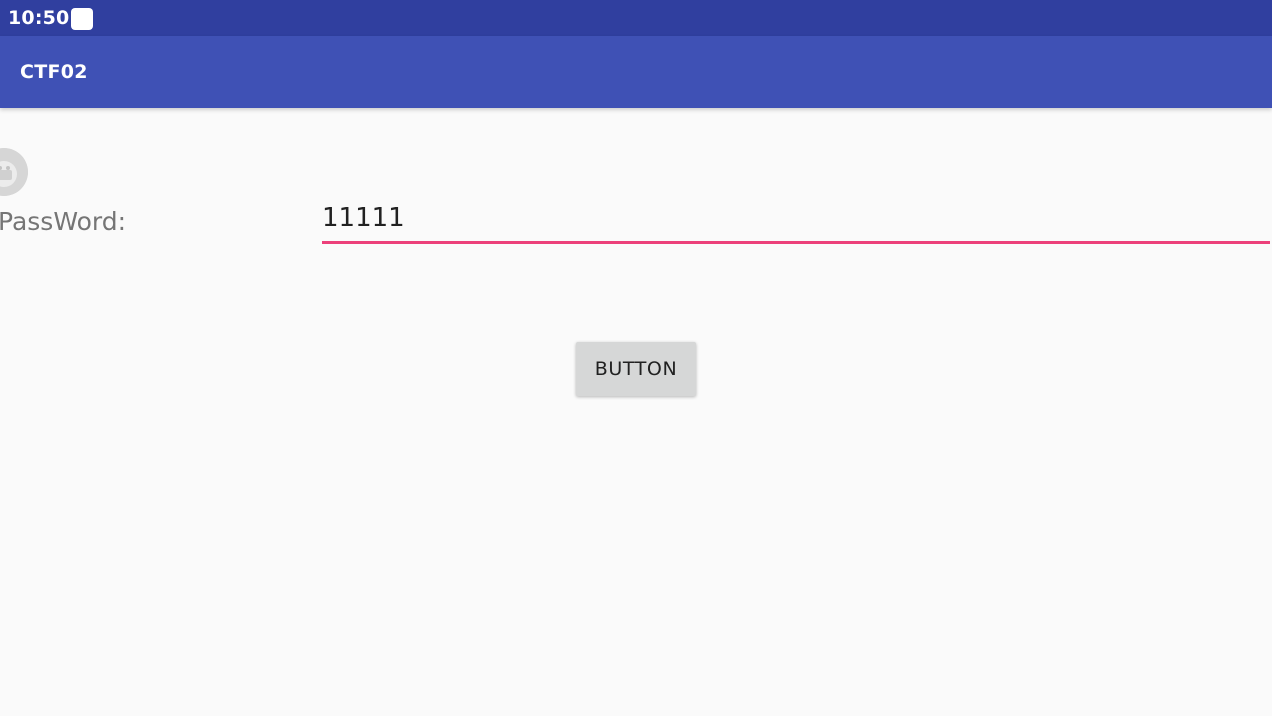  I want to click on android-app-icon, so click(14, 172).